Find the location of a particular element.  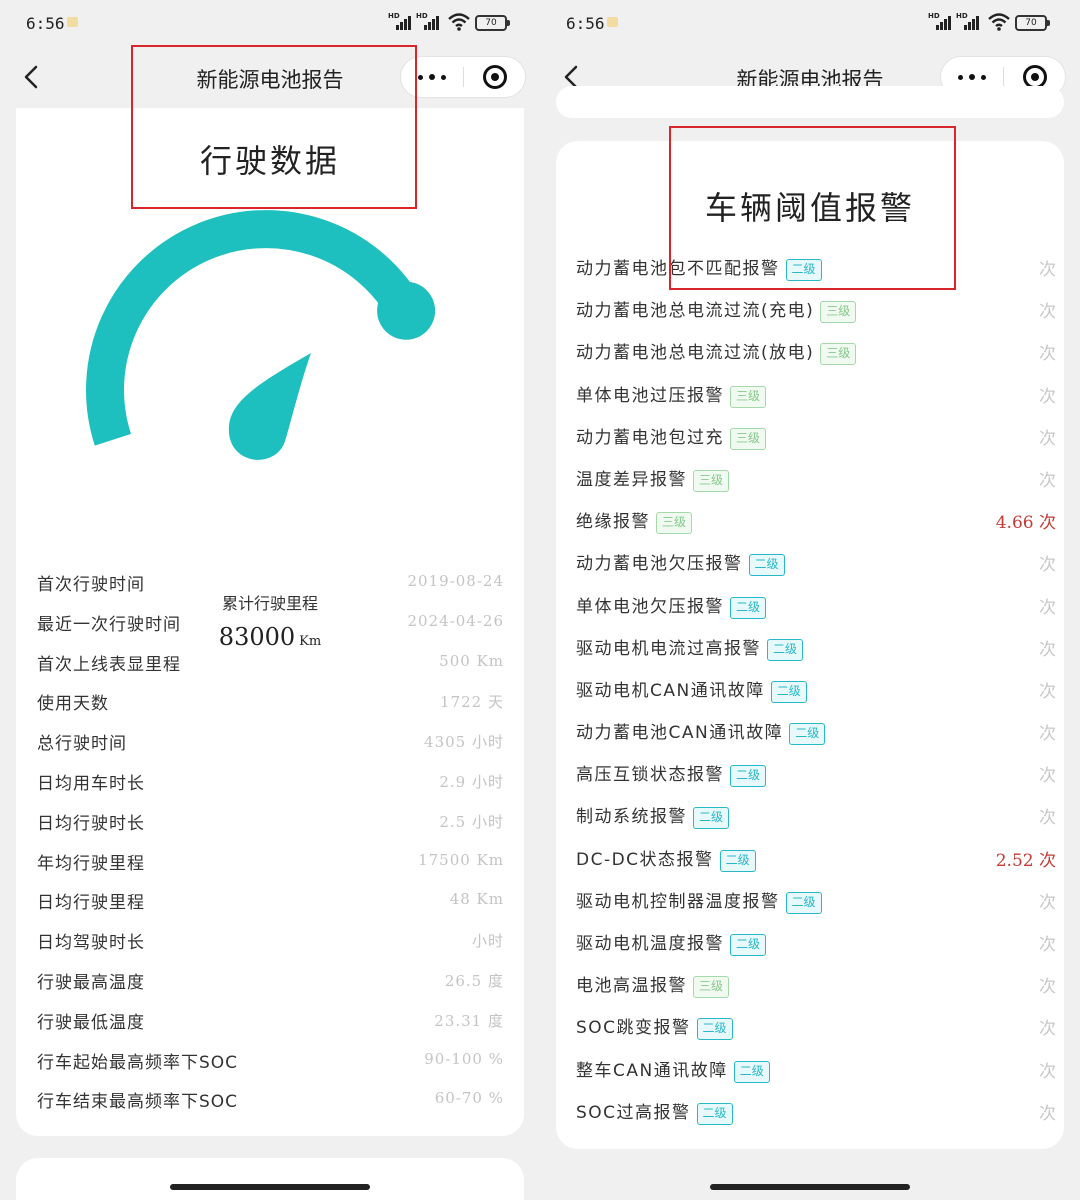

alarm-name: 高压互锁状态报警 二级 is located at coordinates (671, 774).